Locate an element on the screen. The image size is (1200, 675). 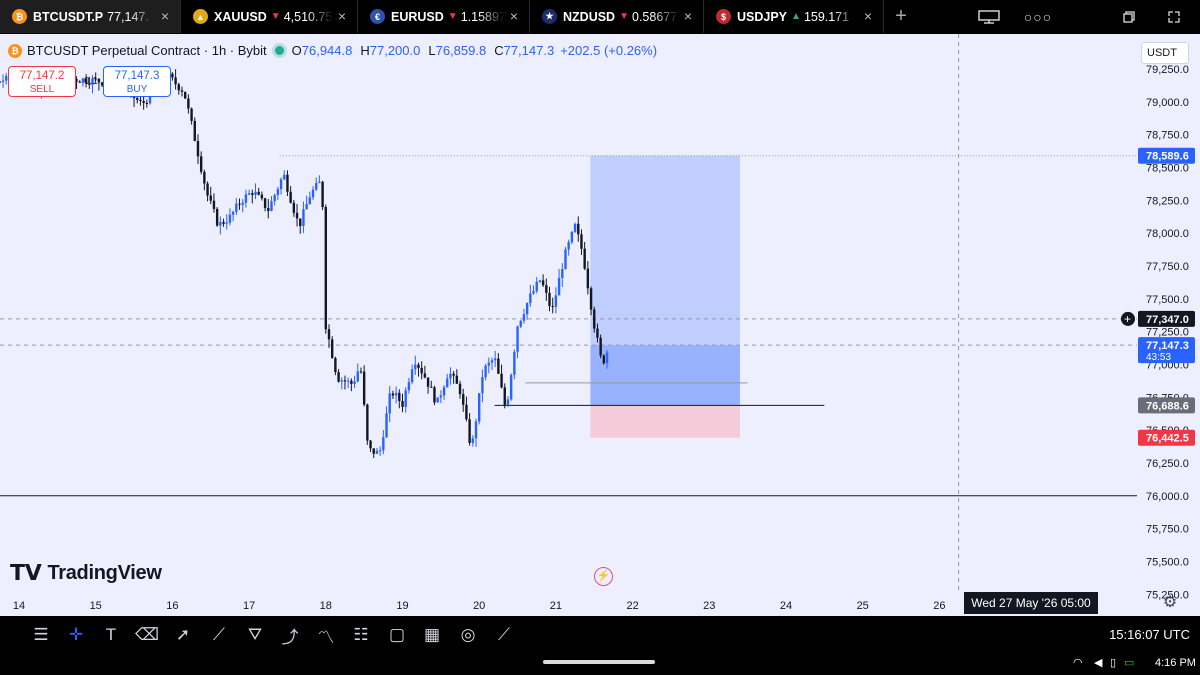
tab-usdjpy: $ USDJPY ▲ 159.171 × is located at coordinates (794, 16).